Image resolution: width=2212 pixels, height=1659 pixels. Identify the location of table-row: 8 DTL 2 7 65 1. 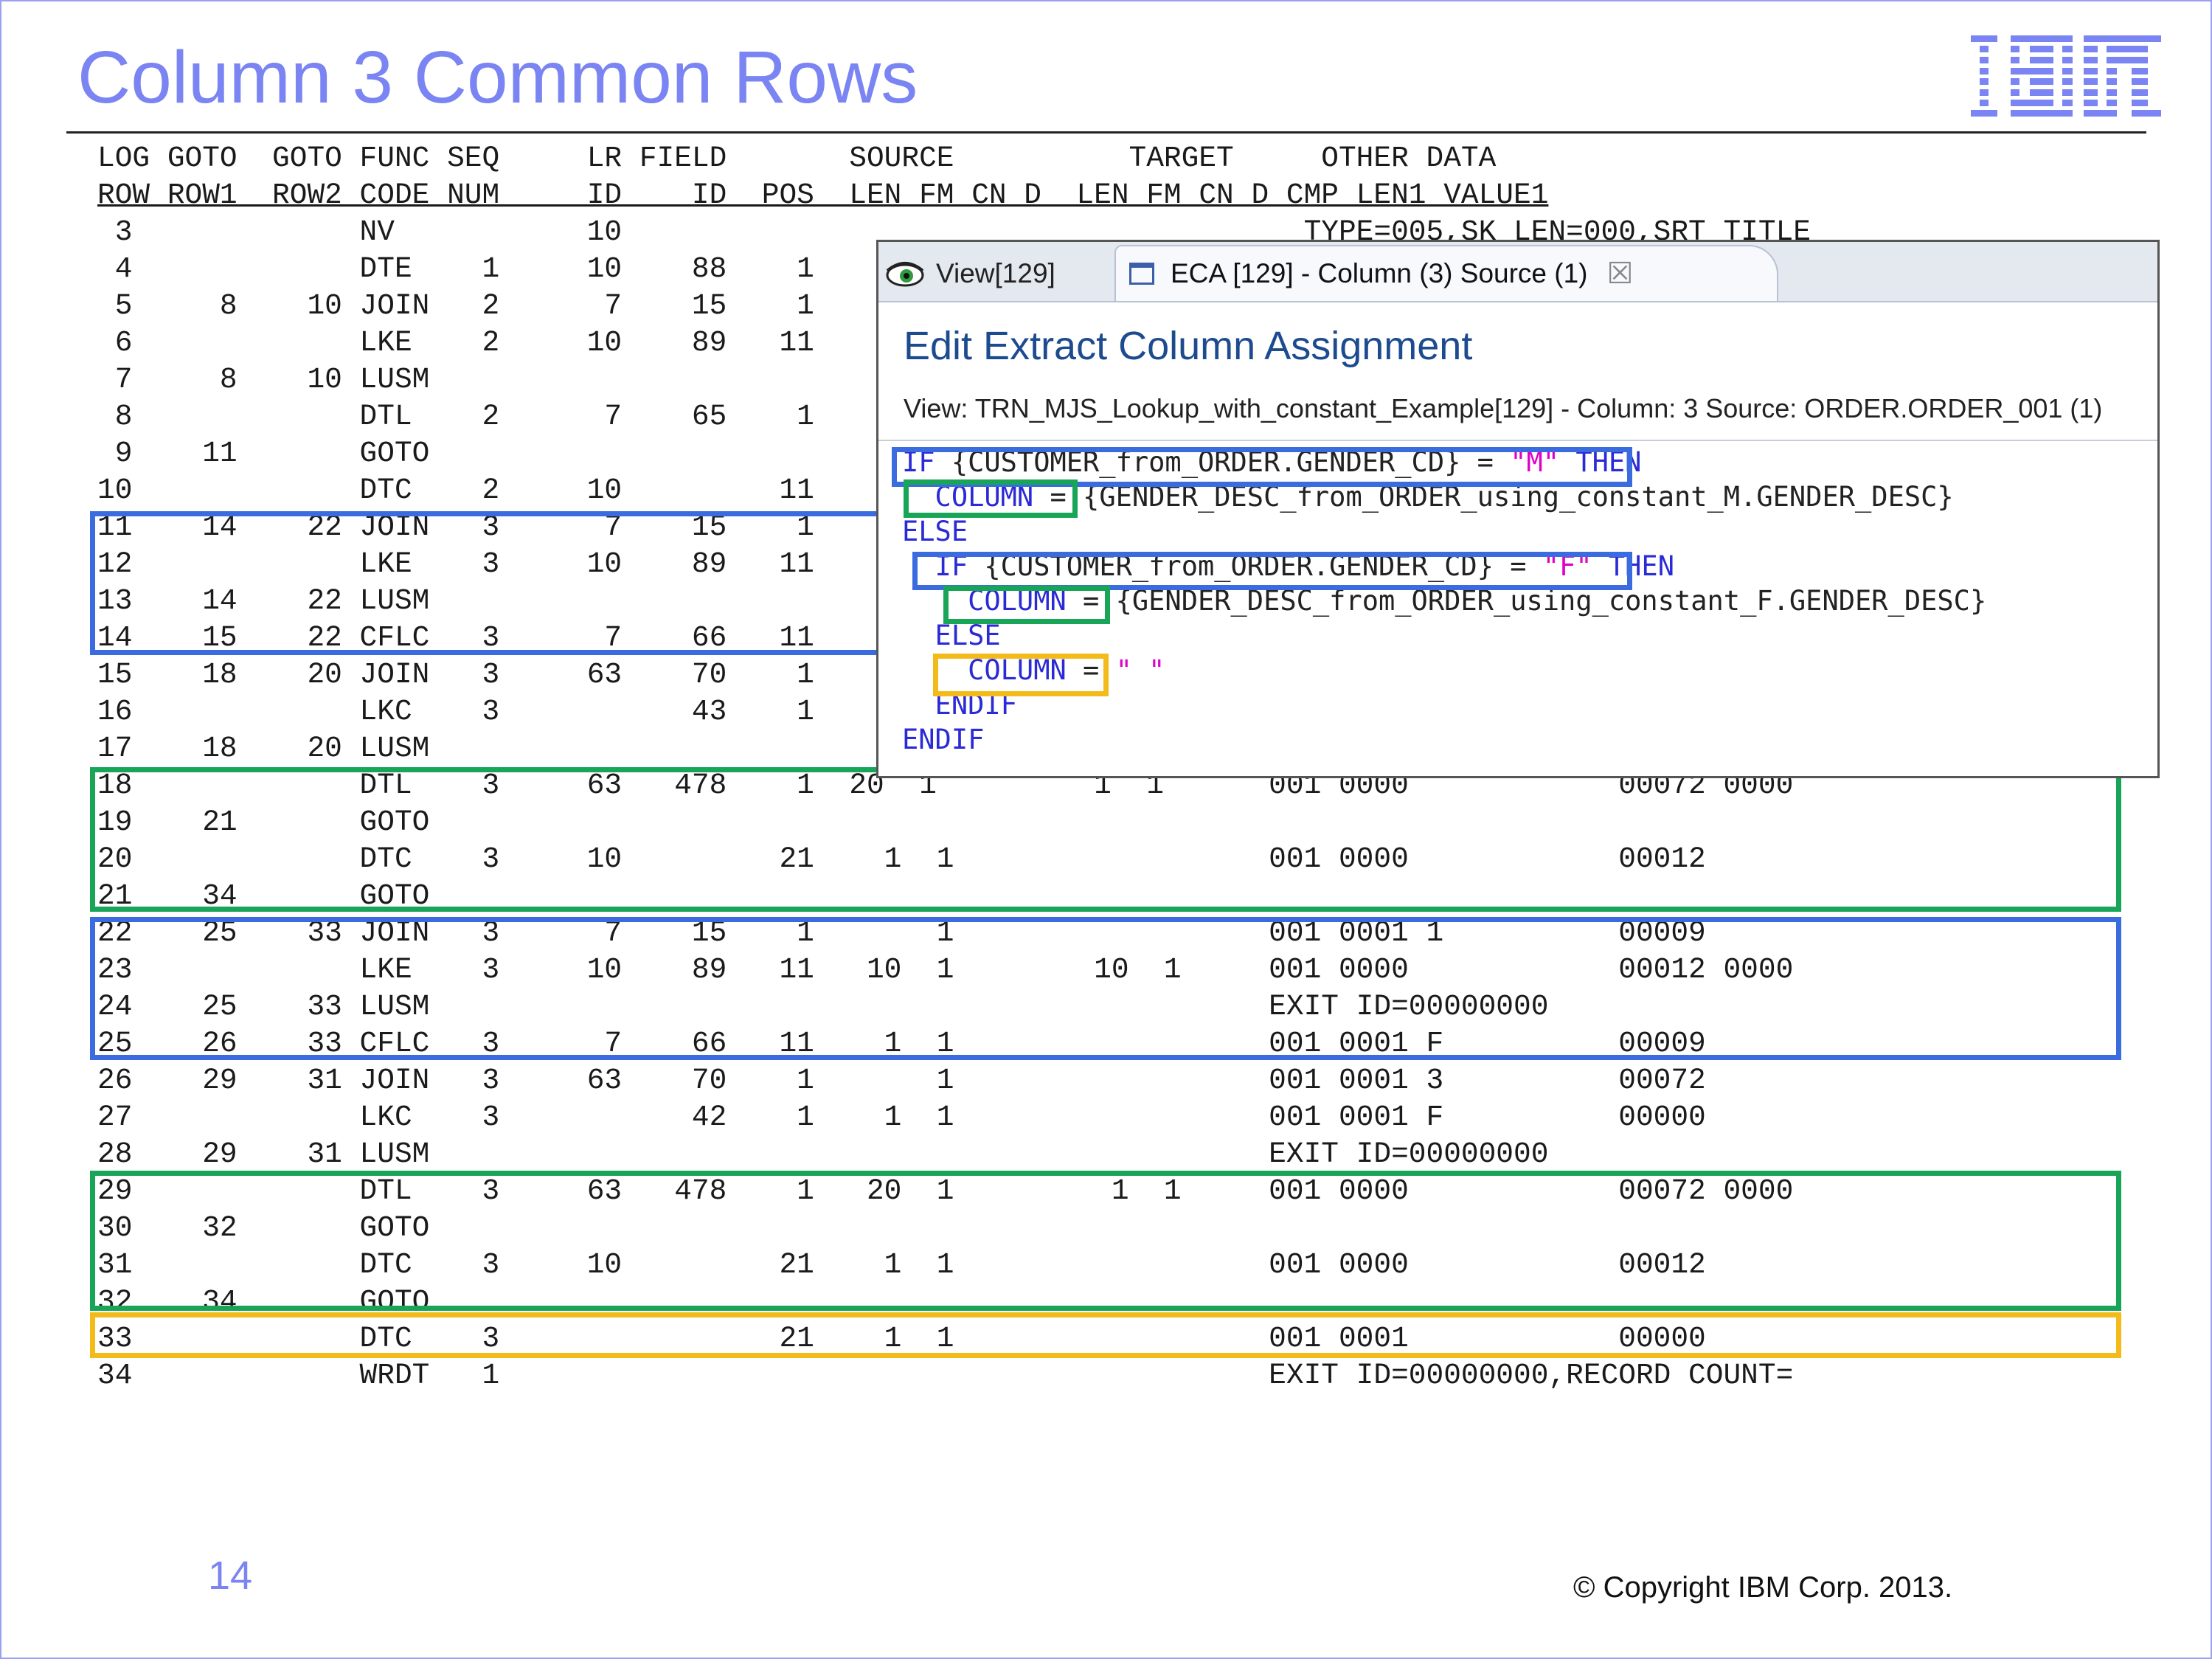
(455, 416).